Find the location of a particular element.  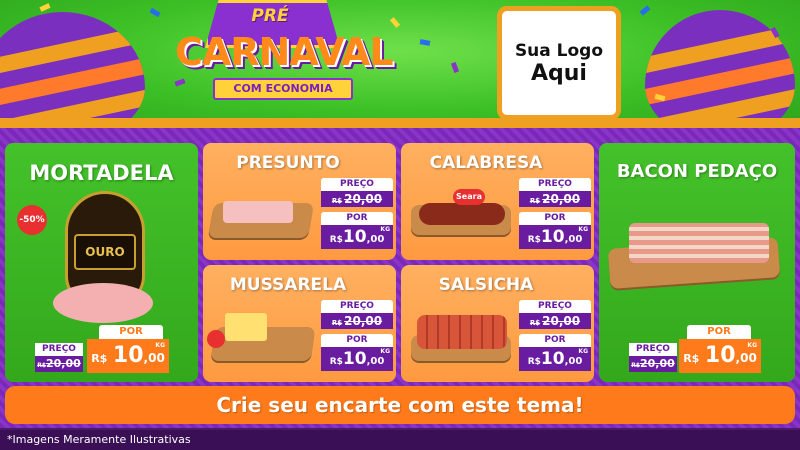

hot-dog-sausage-image is located at coordinates (462, 332).